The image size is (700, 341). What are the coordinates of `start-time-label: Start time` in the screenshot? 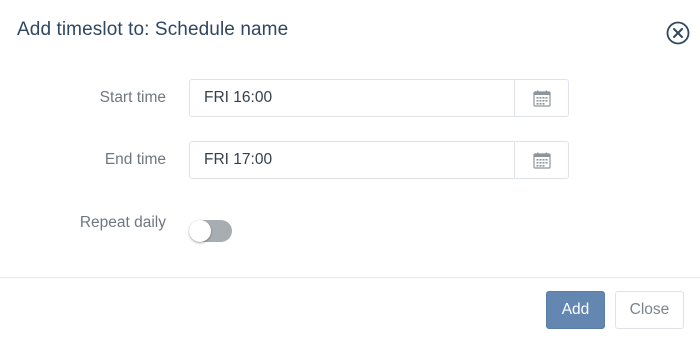 It's located at (132, 97).